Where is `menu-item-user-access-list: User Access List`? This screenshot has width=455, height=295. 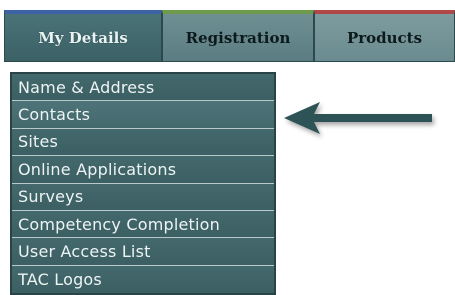 menu-item-user-access-list: User Access List is located at coordinates (143, 252).